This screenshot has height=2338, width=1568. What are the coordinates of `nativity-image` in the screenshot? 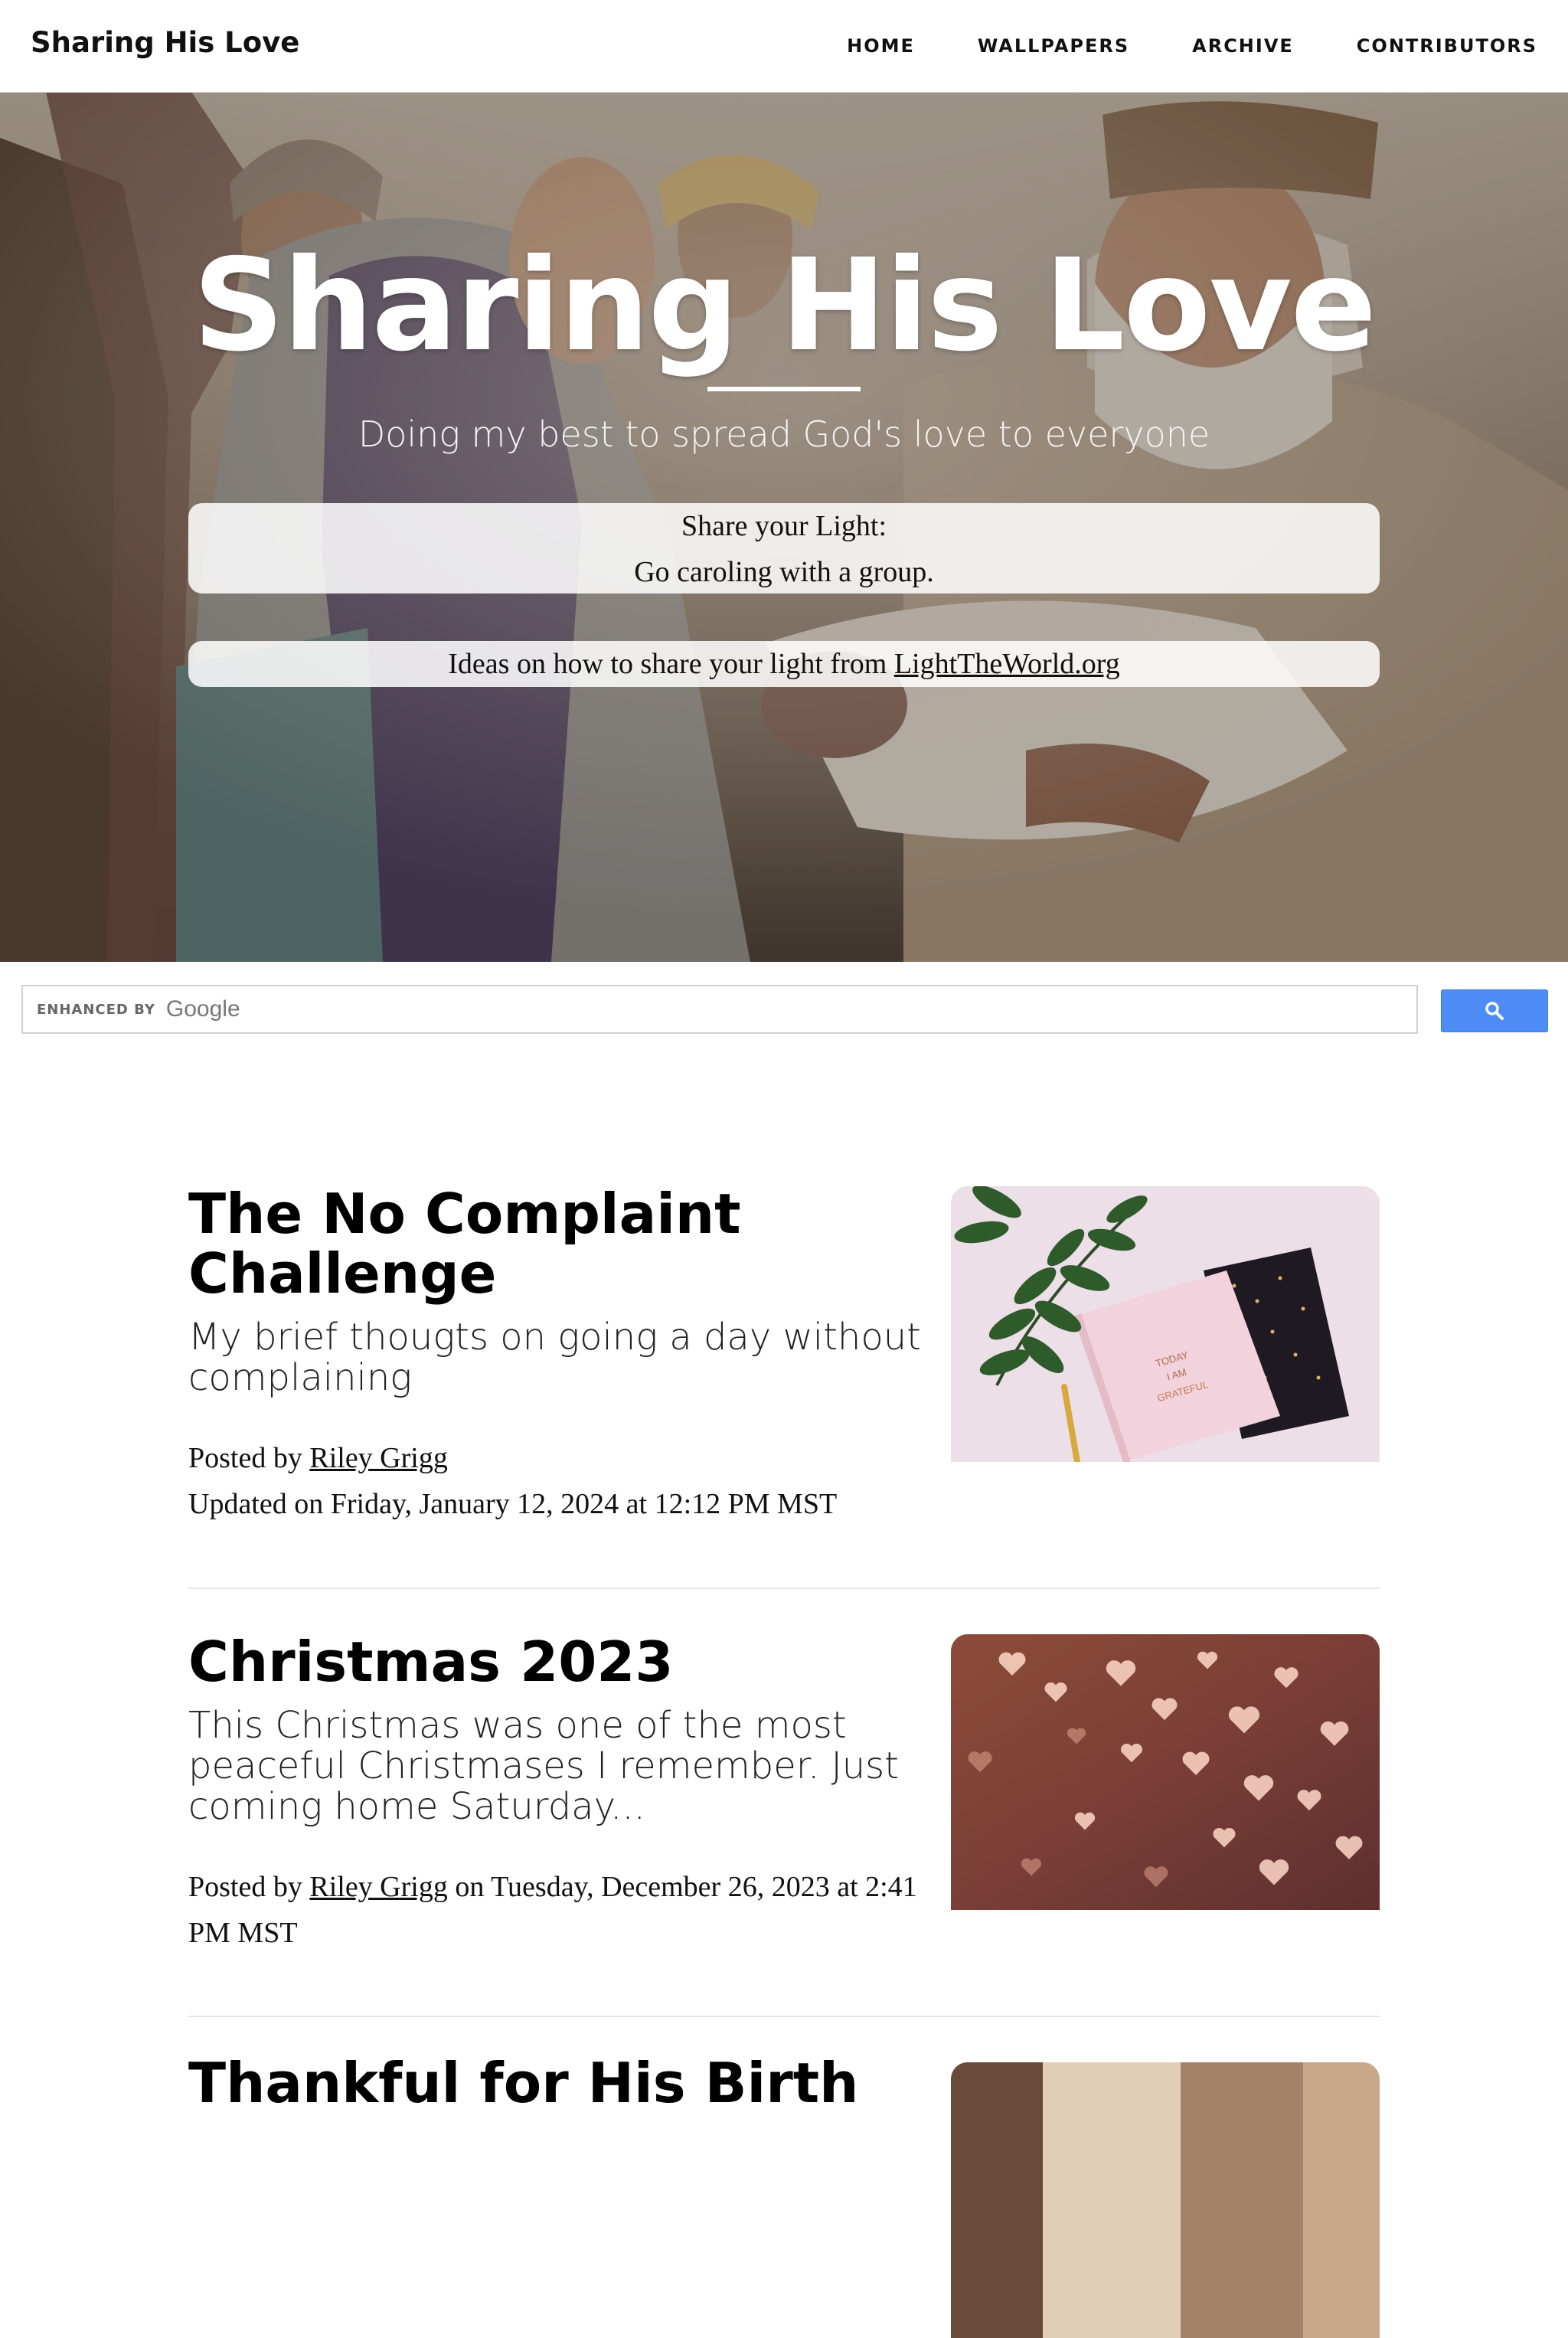 It's located at (1165, 2200).